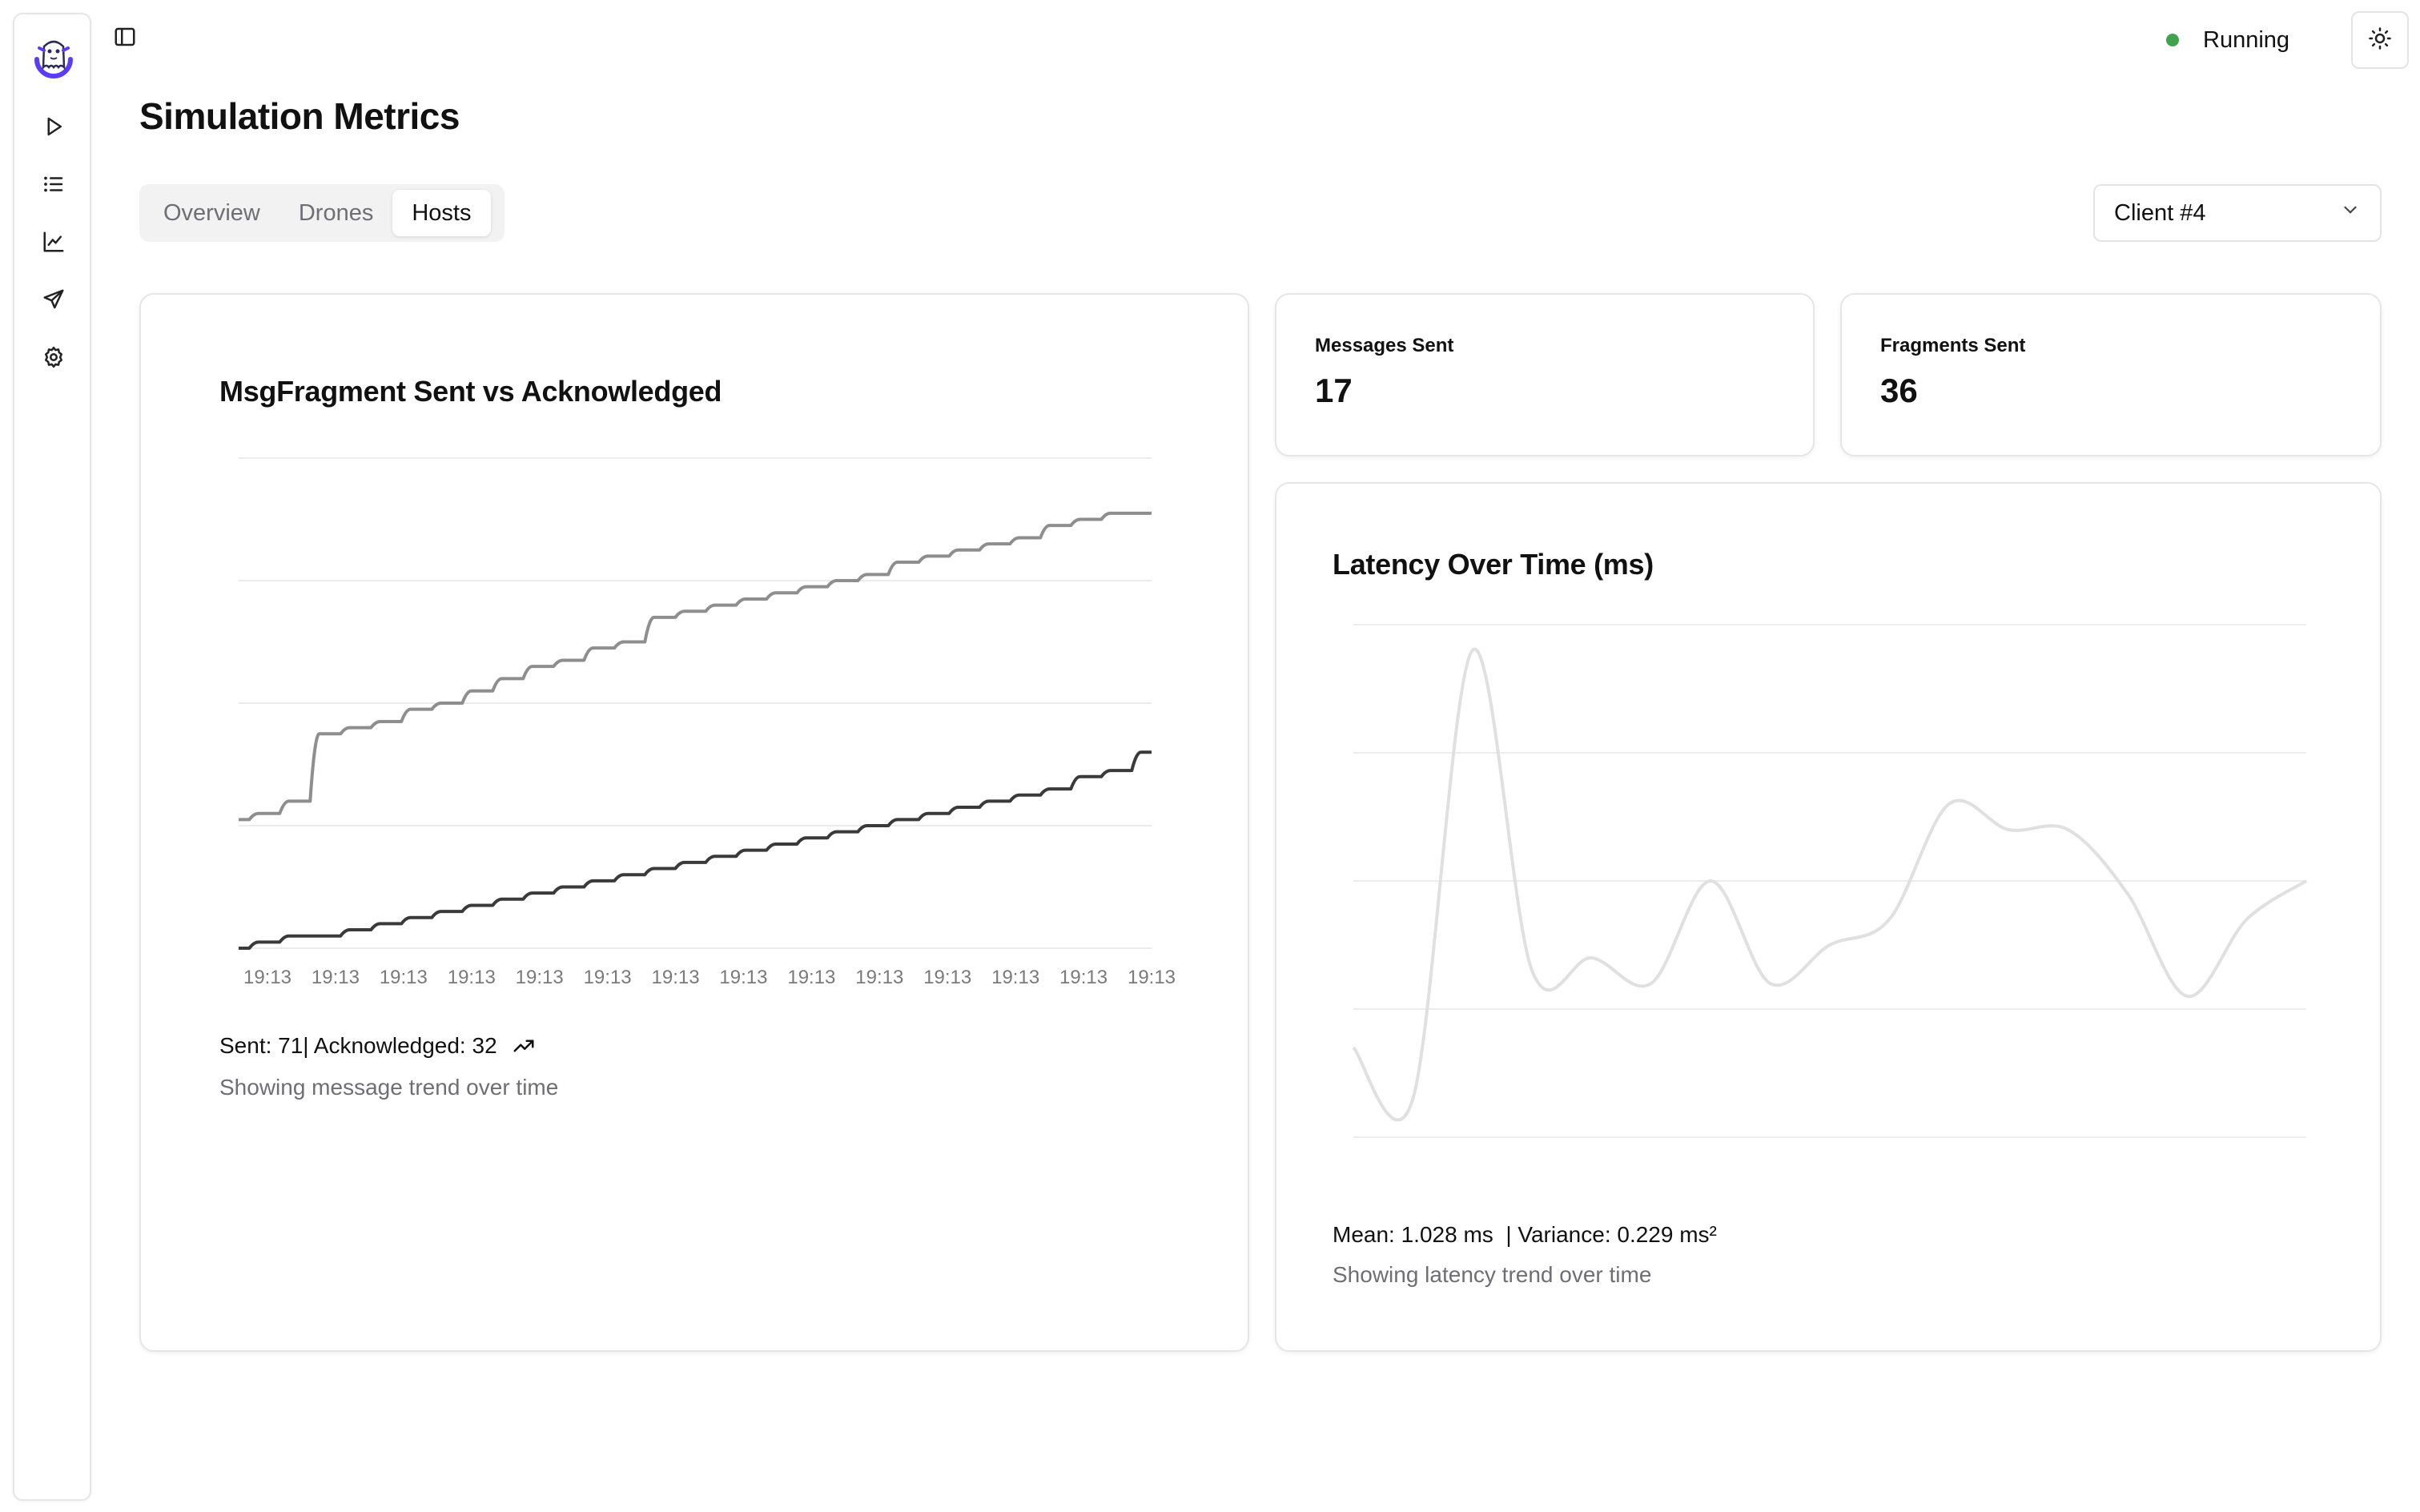  Describe the element at coordinates (1492, 1274) in the screenshot. I see `latency-chart-description: Showing latency trend over time` at that location.